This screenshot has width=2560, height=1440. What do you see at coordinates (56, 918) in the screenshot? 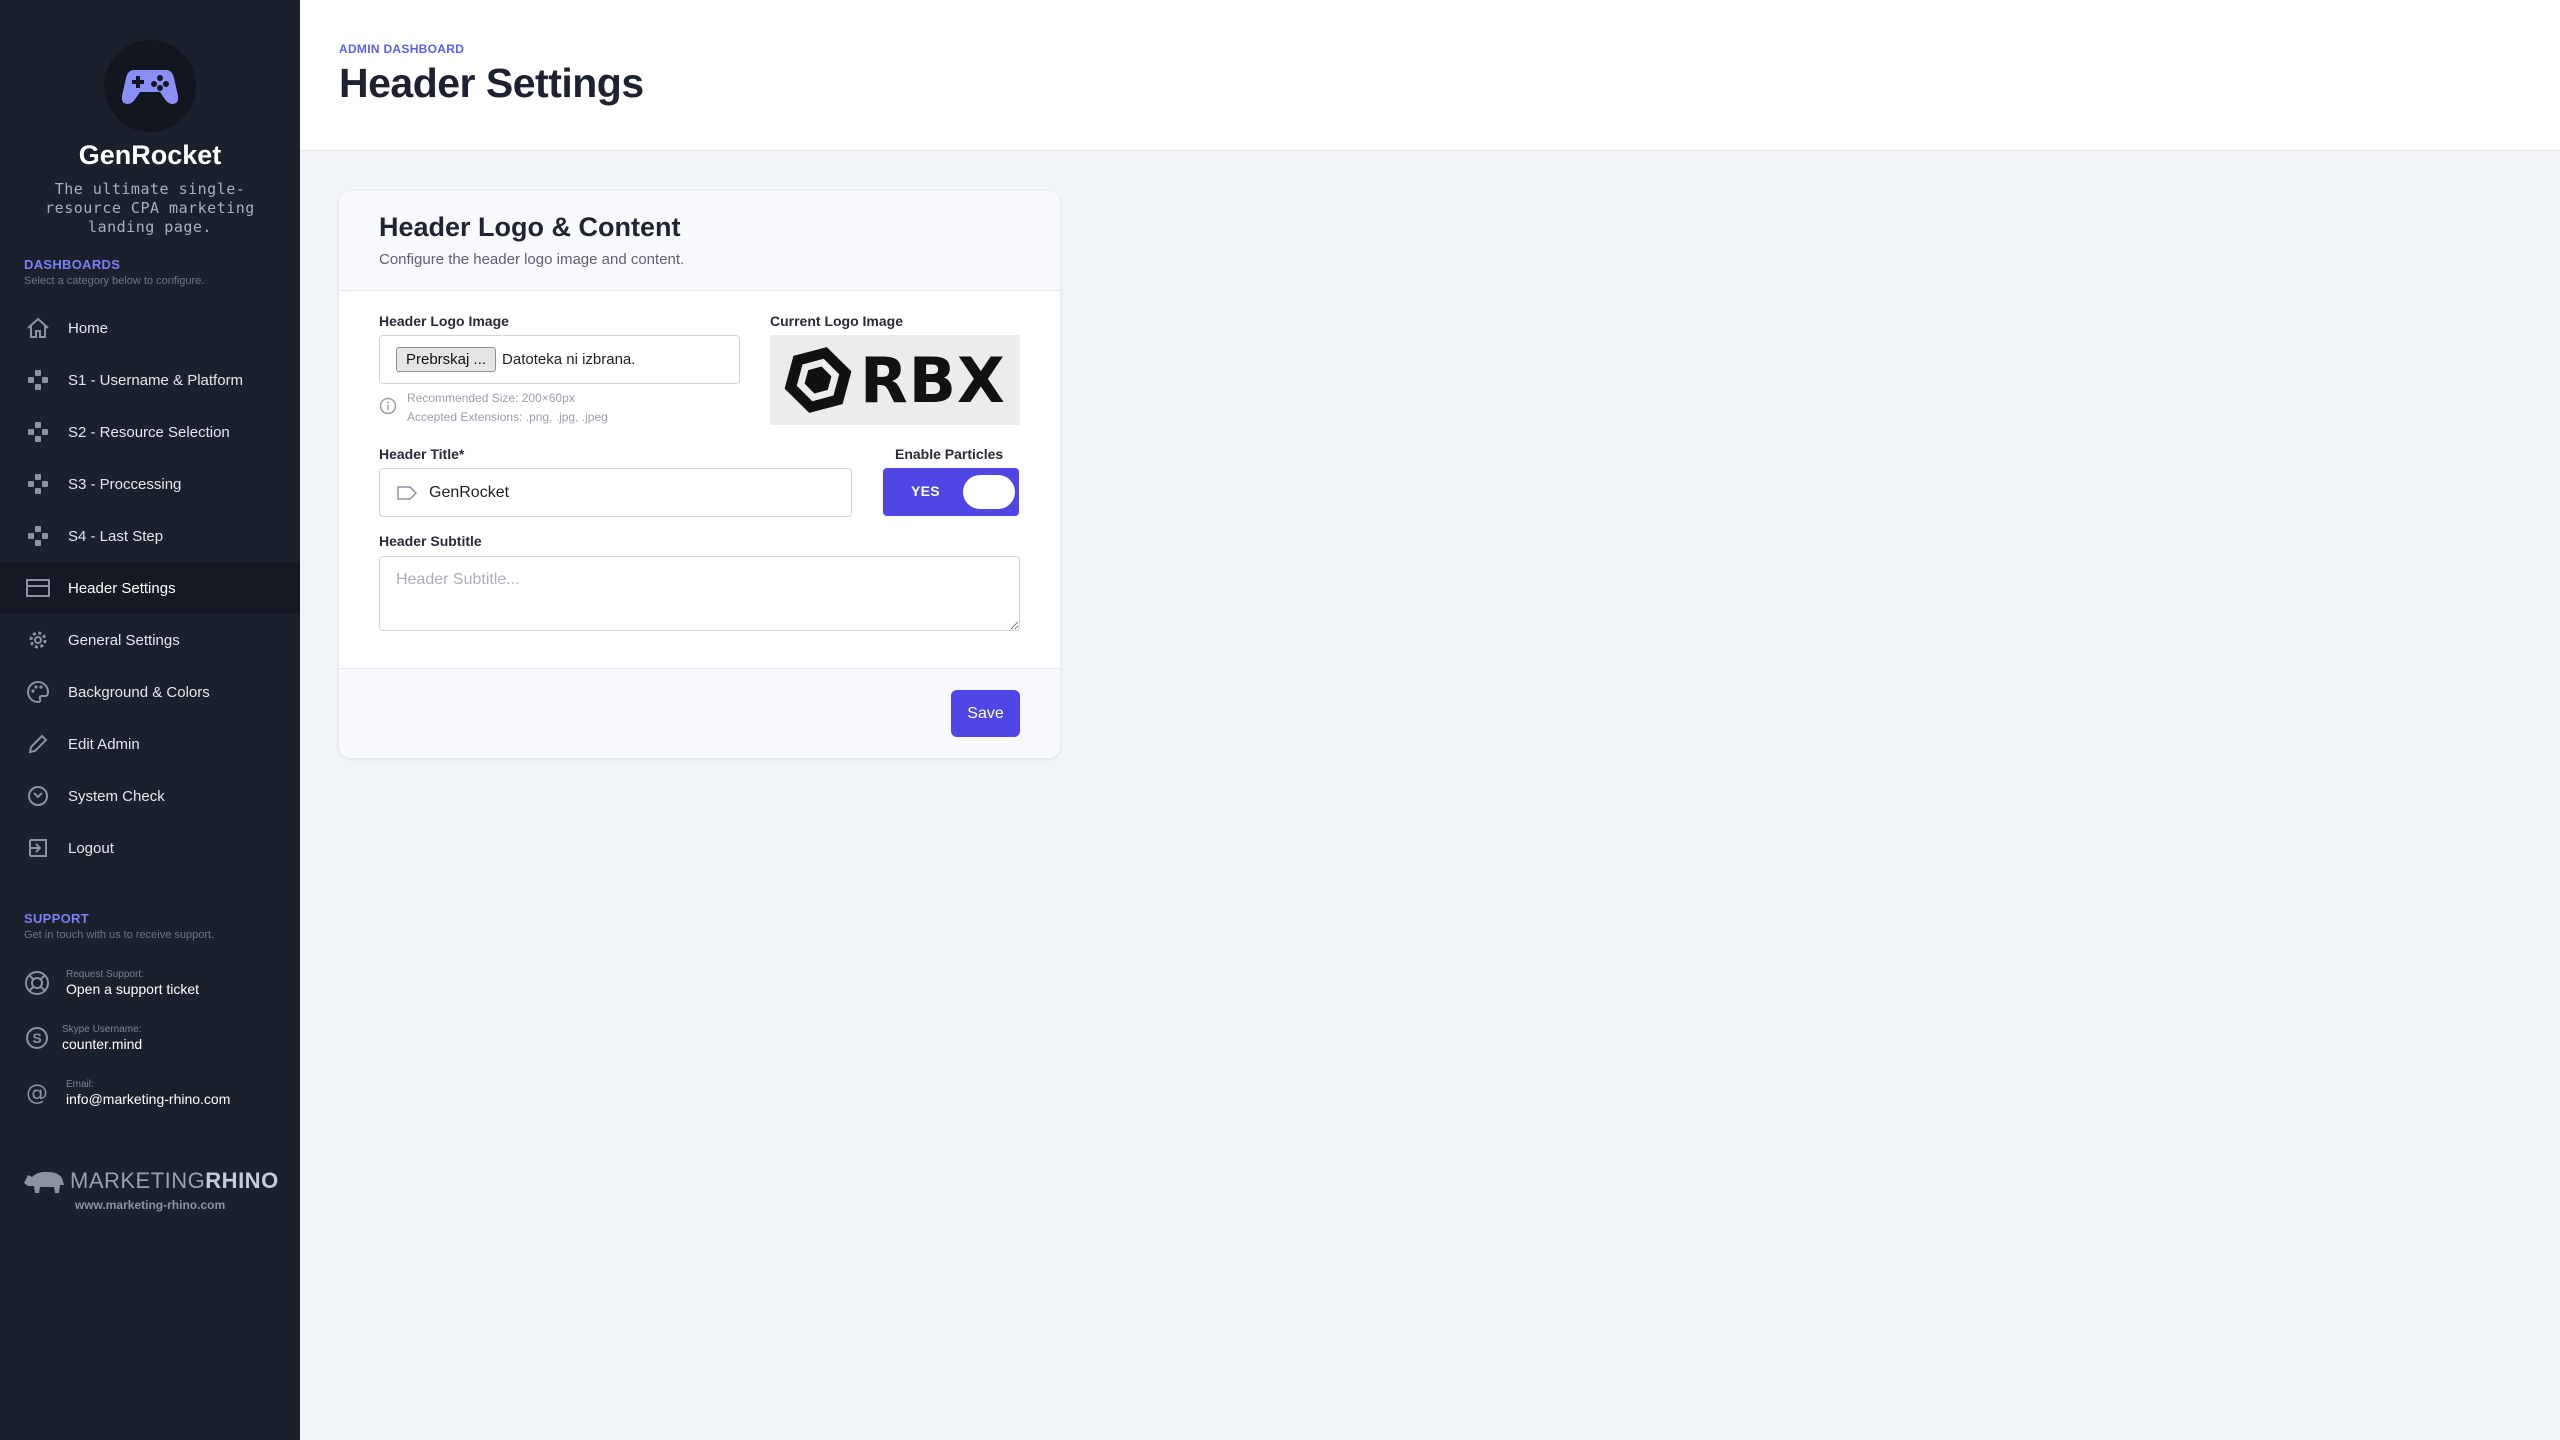
I see `support-section-title: SUPPORT` at bounding box center [56, 918].